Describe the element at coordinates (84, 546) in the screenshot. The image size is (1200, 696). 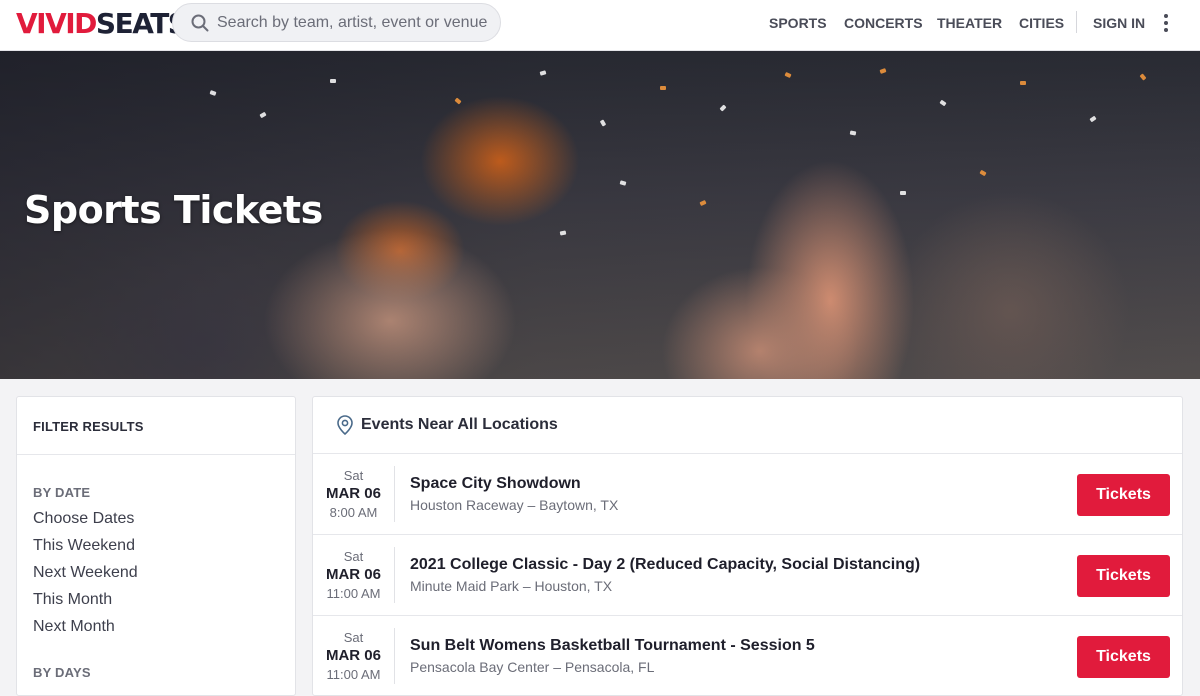
I see `filter-this-weekend: This Weekend` at that location.